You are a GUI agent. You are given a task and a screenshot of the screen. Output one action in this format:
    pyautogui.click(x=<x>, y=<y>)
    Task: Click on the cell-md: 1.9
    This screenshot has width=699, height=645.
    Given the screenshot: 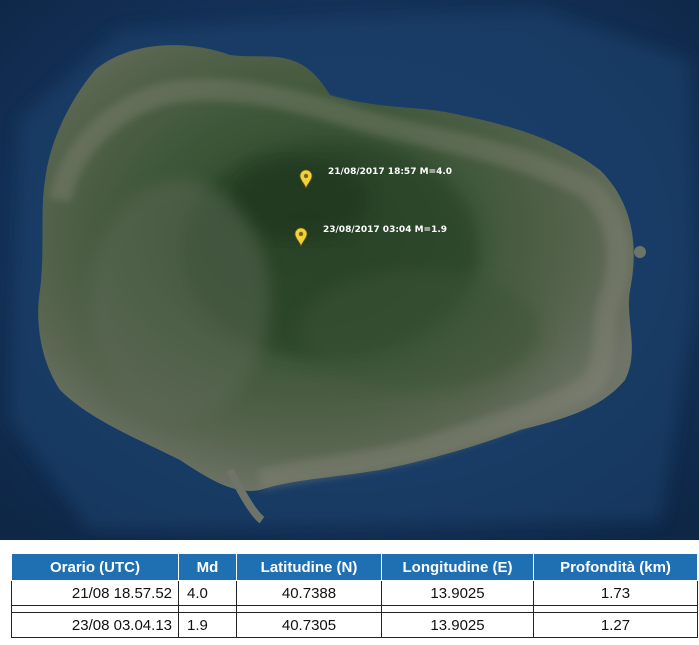 What is the action you would take?
    pyautogui.click(x=207, y=625)
    